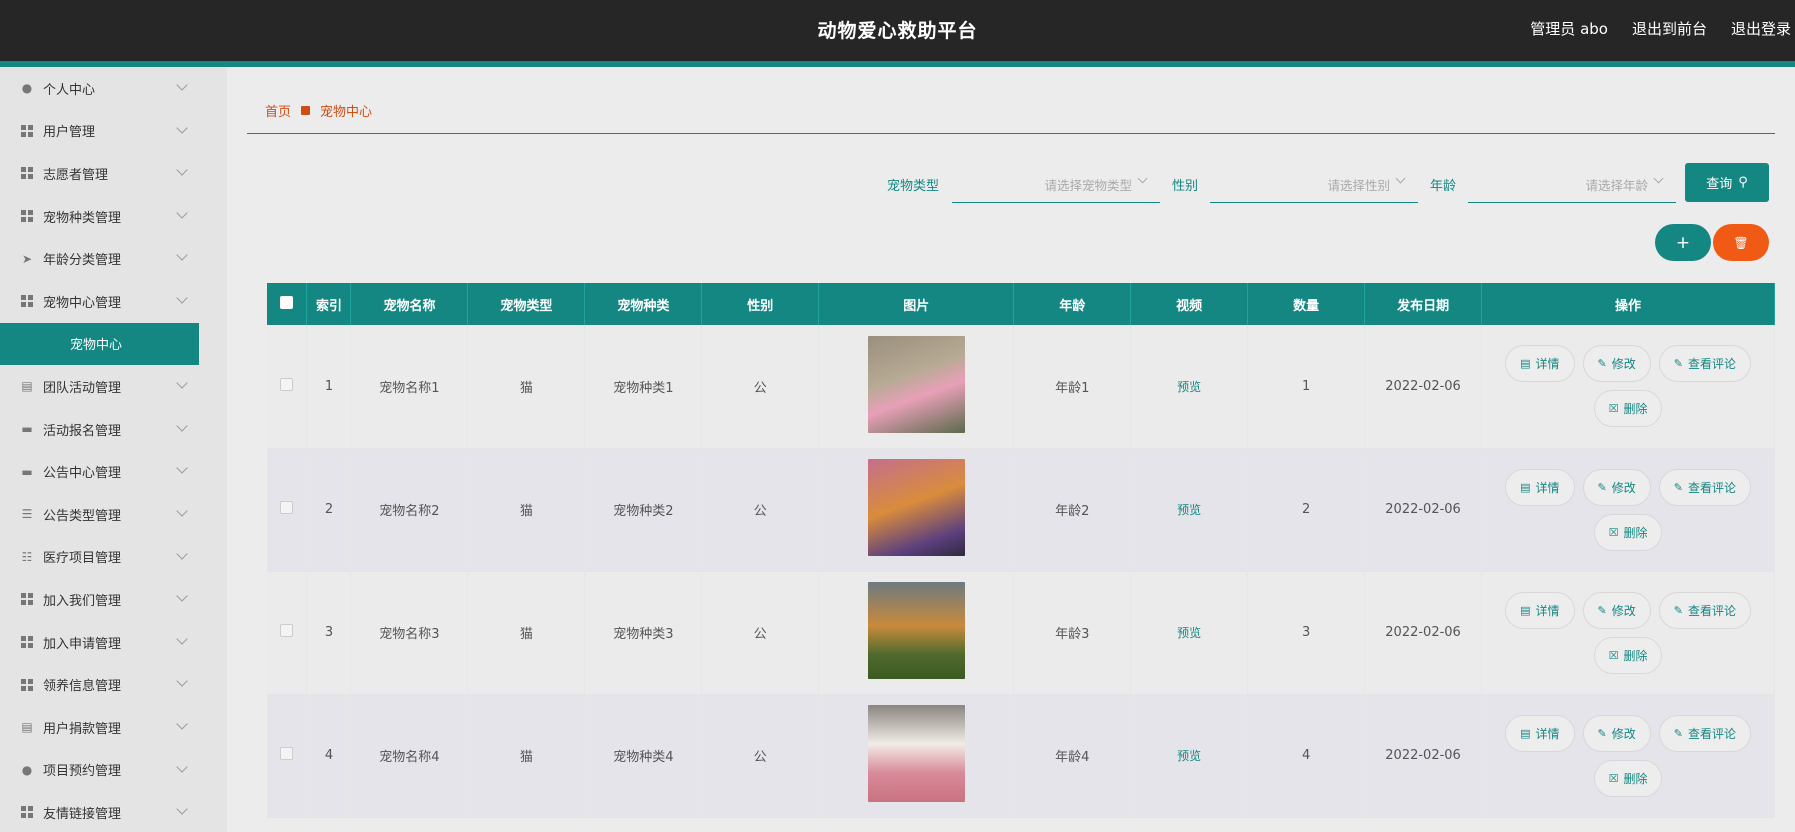 The image size is (1795, 832). Describe the element at coordinates (1569, 29) in the screenshot. I see `admin-label: 管理员 abo` at that location.